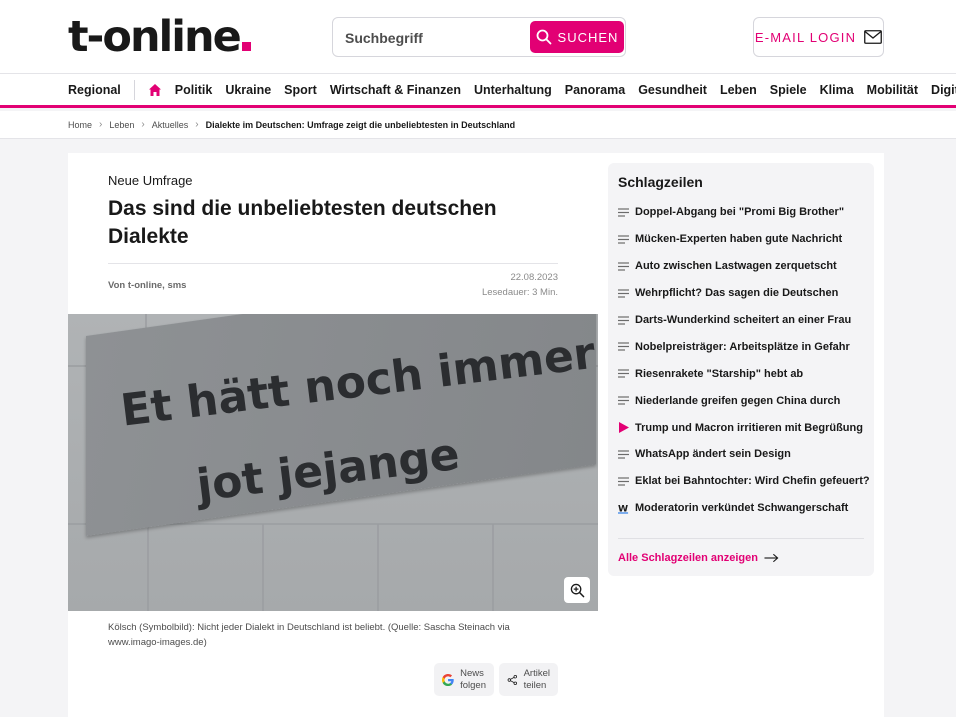 The width and height of the screenshot is (956, 717). I want to click on headline-item: Wehrpflicht? Das sagen die Deutschen, so click(743, 293).